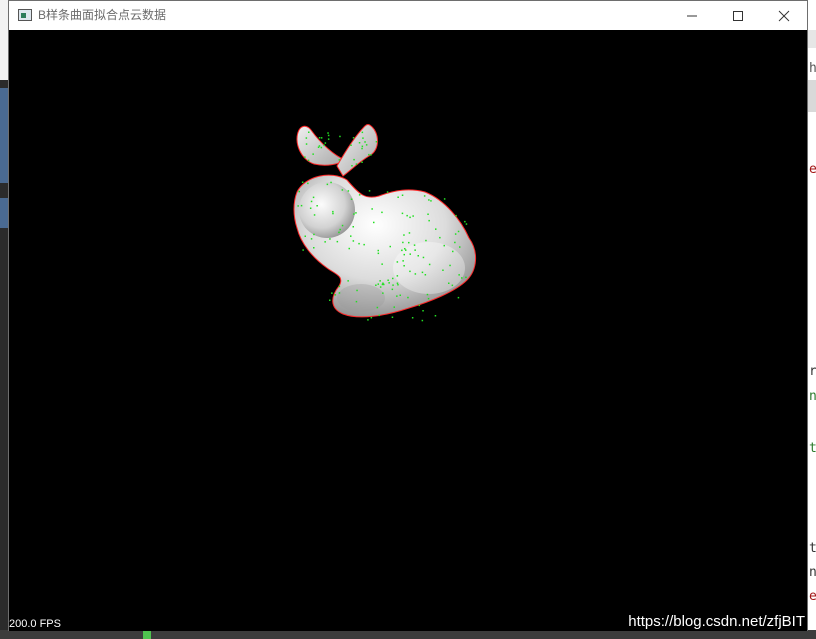 Image resolution: width=816 pixels, height=639 pixels. I want to click on minimize-button, so click(692, 15).